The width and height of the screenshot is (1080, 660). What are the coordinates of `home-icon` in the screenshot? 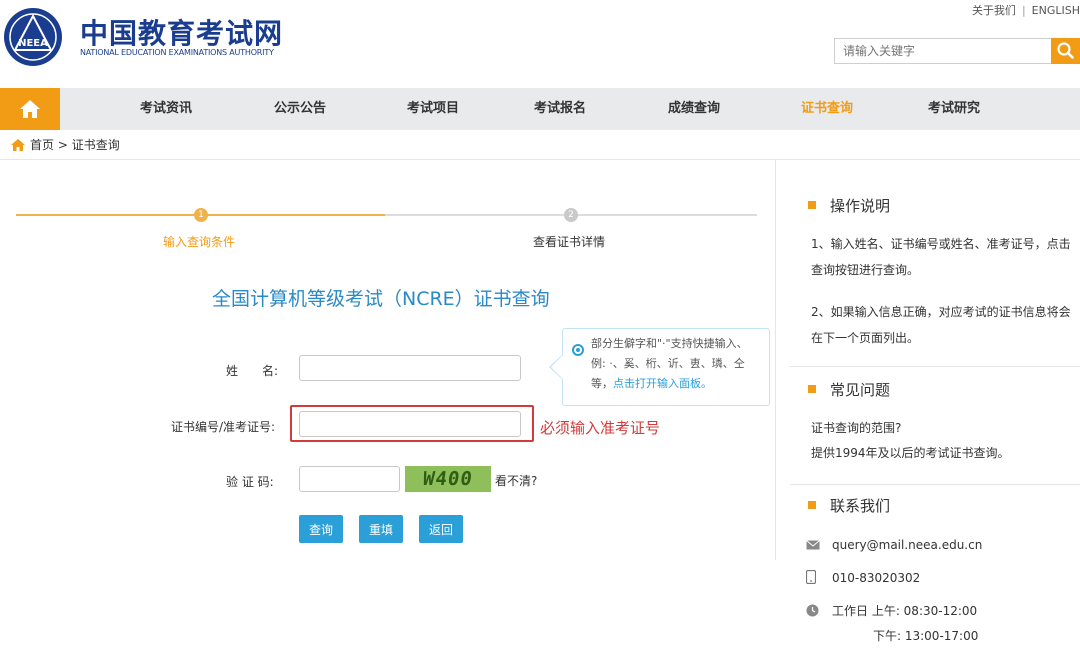 It's located at (30, 109).